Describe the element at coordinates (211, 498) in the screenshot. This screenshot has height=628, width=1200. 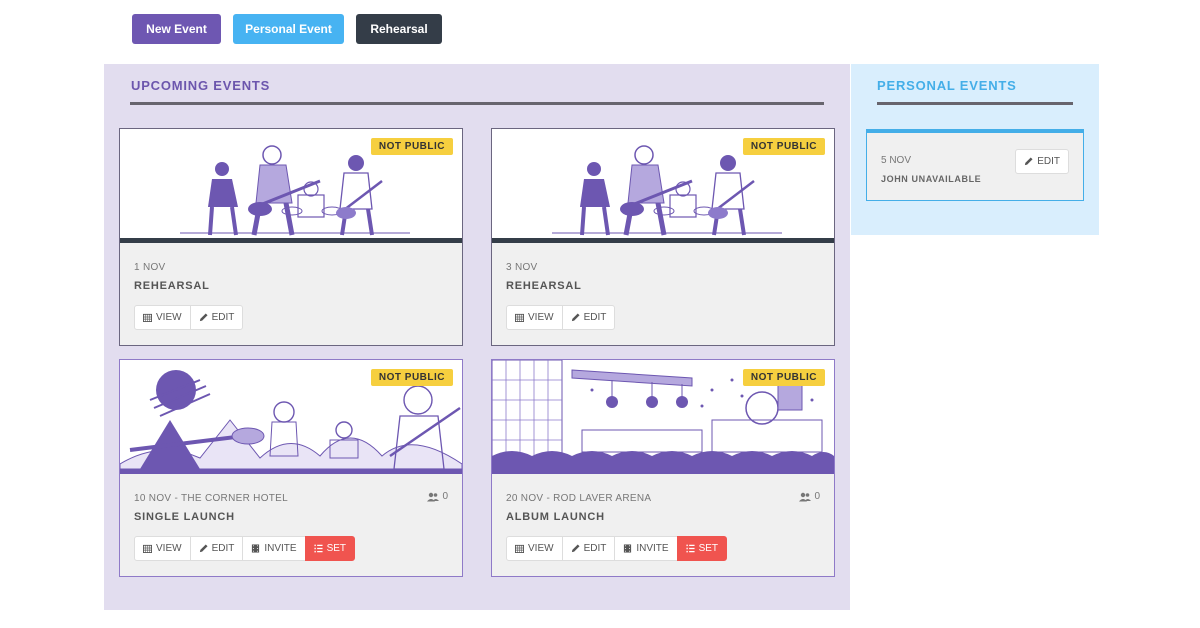
I see `event-date-venue: 10 NOV - THE CORNER HOTEL` at that location.